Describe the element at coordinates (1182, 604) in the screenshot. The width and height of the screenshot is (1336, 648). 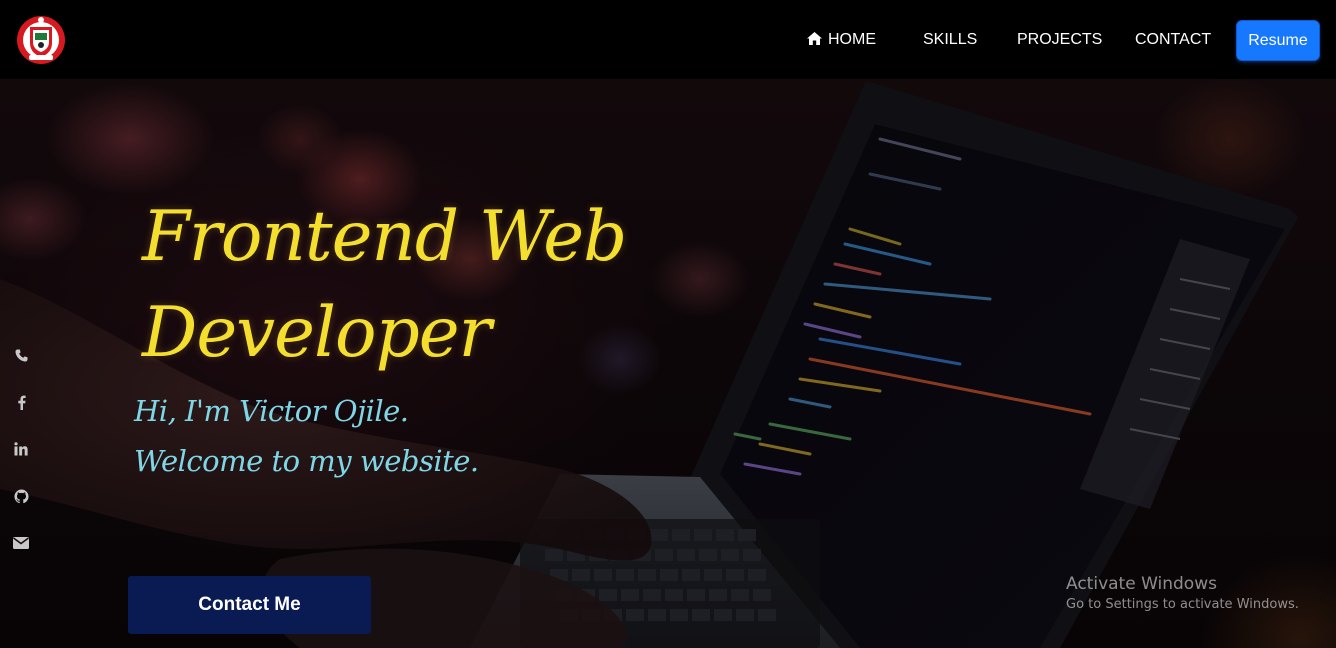
I see `watermark-subtitle: Go to Settings to activate Windows.` at that location.